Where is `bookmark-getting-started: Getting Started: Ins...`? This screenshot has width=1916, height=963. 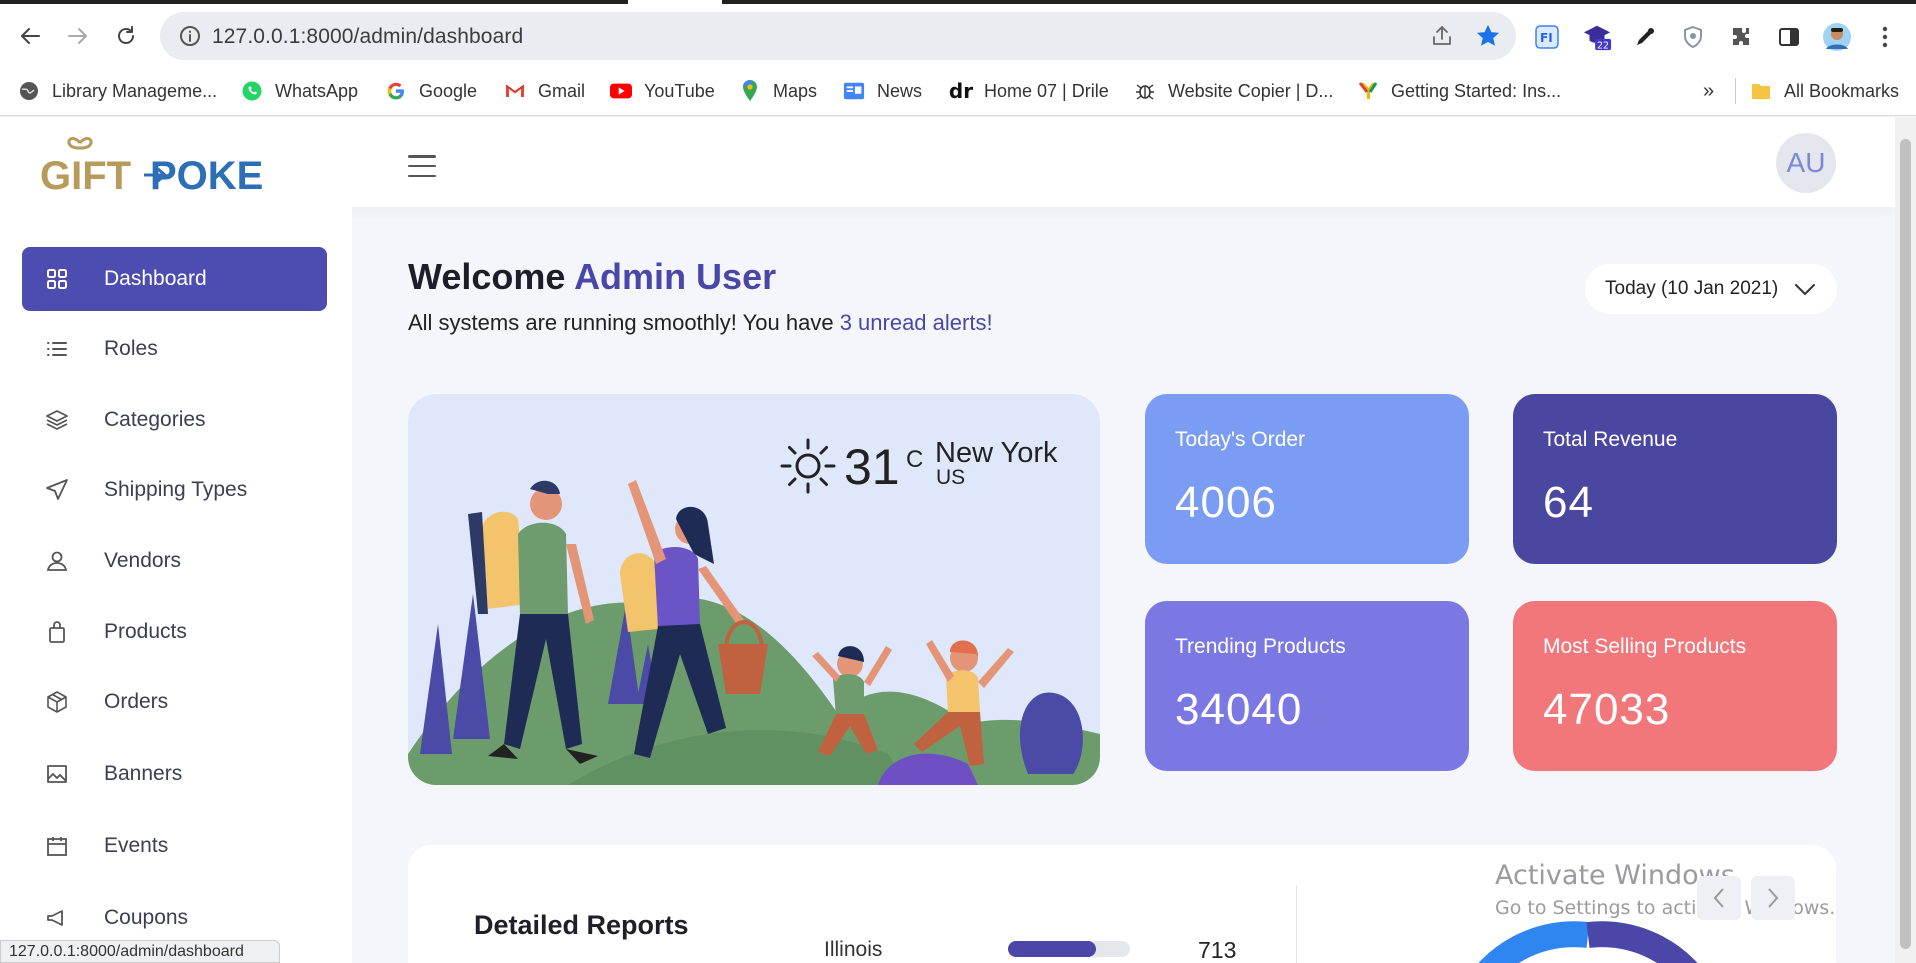
bookmark-getting-started: Getting Started: Ins... is located at coordinates (1459, 91).